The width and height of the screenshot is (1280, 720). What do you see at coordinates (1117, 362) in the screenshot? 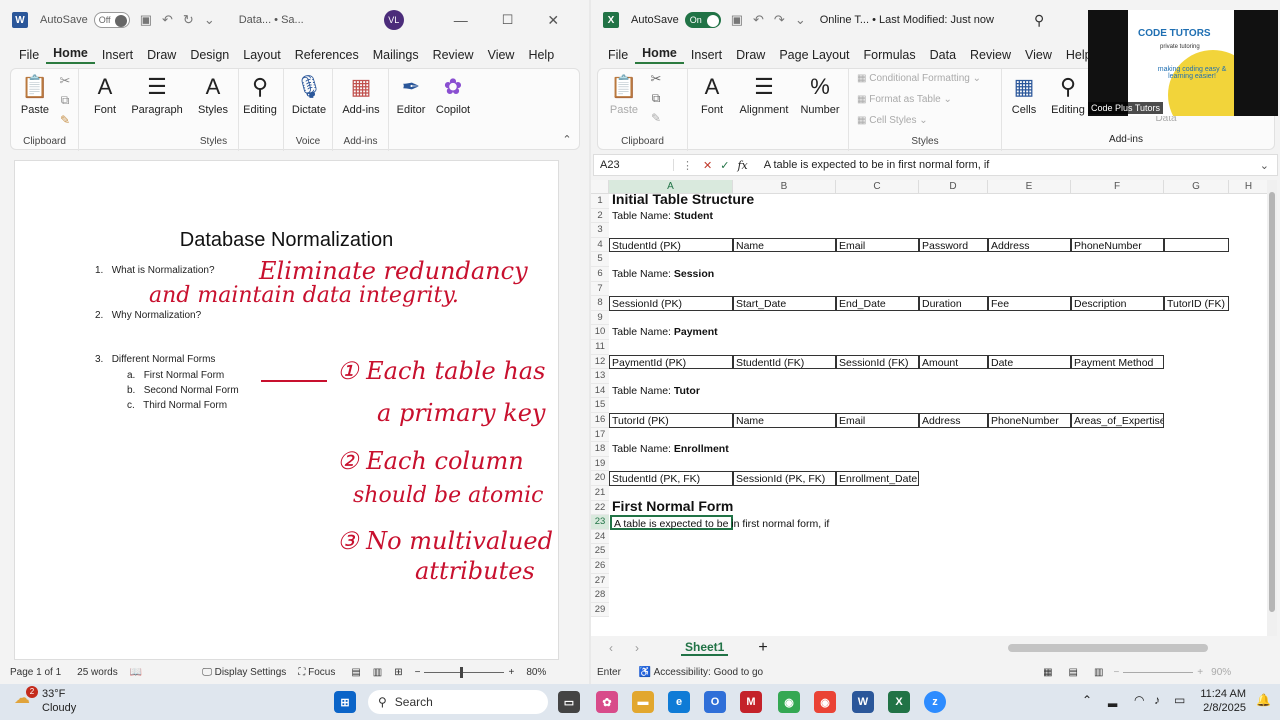
I see `table-cell: Payment Method` at bounding box center [1117, 362].